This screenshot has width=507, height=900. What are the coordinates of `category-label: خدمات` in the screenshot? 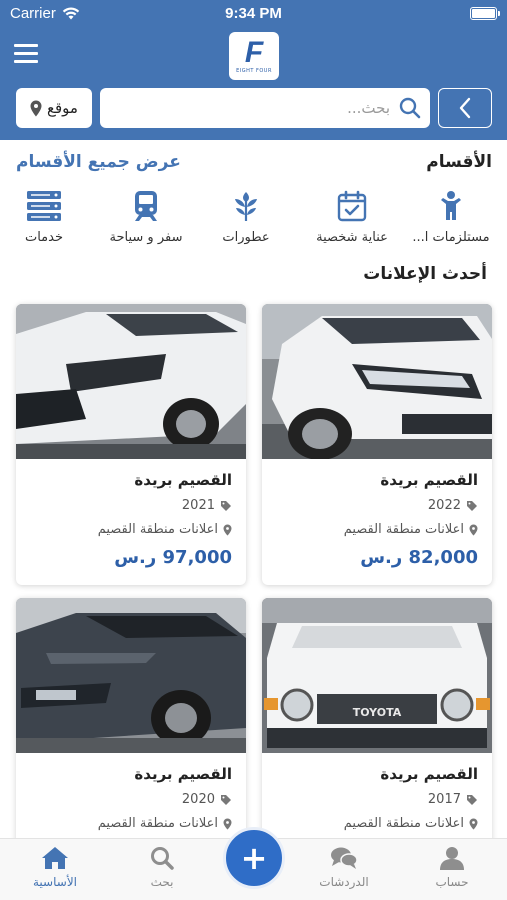 It's located at (44, 237).